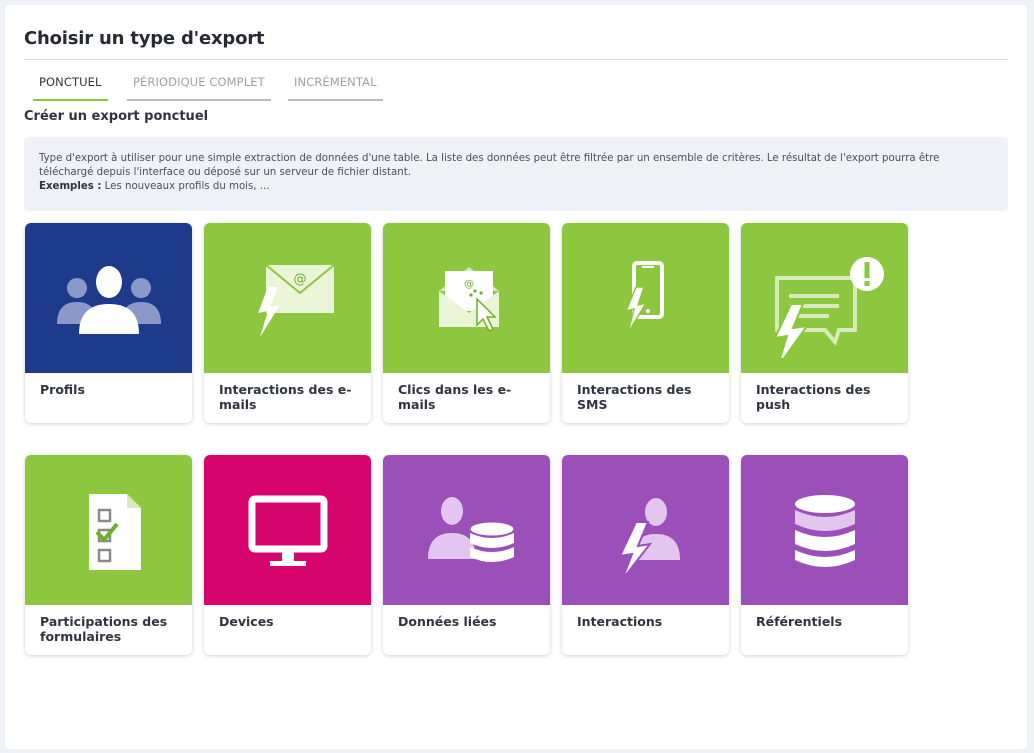  What do you see at coordinates (634, 397) in the screenshot?
I see `card-label: Interactions des SMS` at bounding box center [634, 397].